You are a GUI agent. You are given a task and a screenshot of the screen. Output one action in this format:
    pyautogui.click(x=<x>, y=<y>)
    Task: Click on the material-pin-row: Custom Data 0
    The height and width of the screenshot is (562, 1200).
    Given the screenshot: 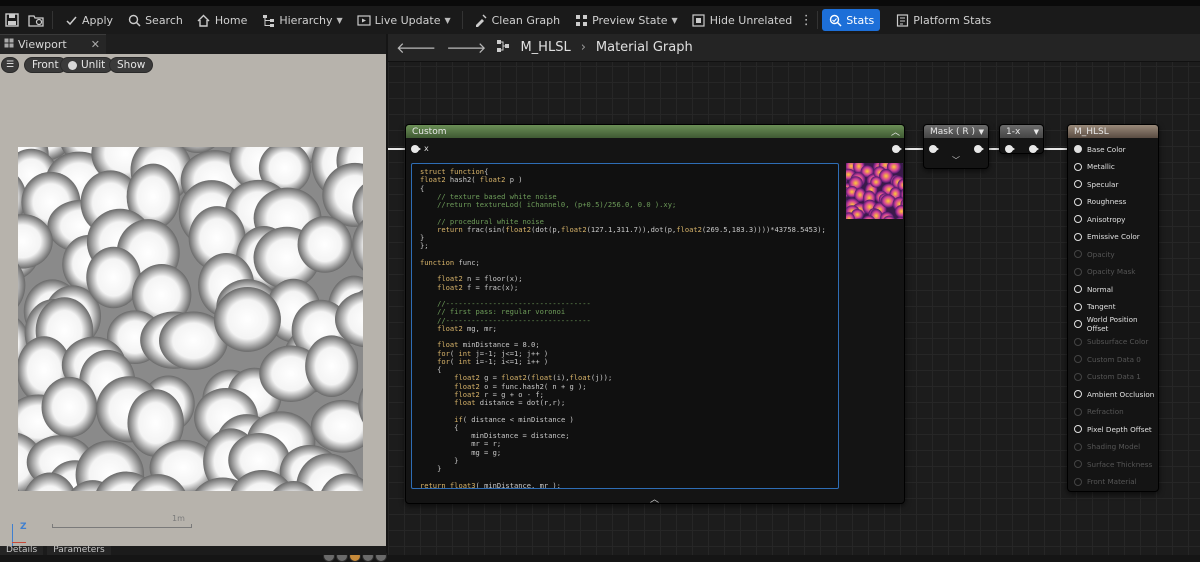 What is the action you would take?
    pyautogui.click(x=1107, y=359)
    